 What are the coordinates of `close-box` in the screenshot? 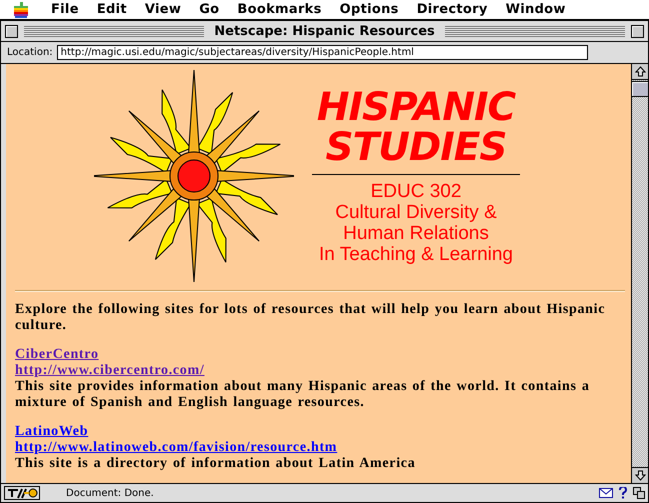 It's located at (11, 31).